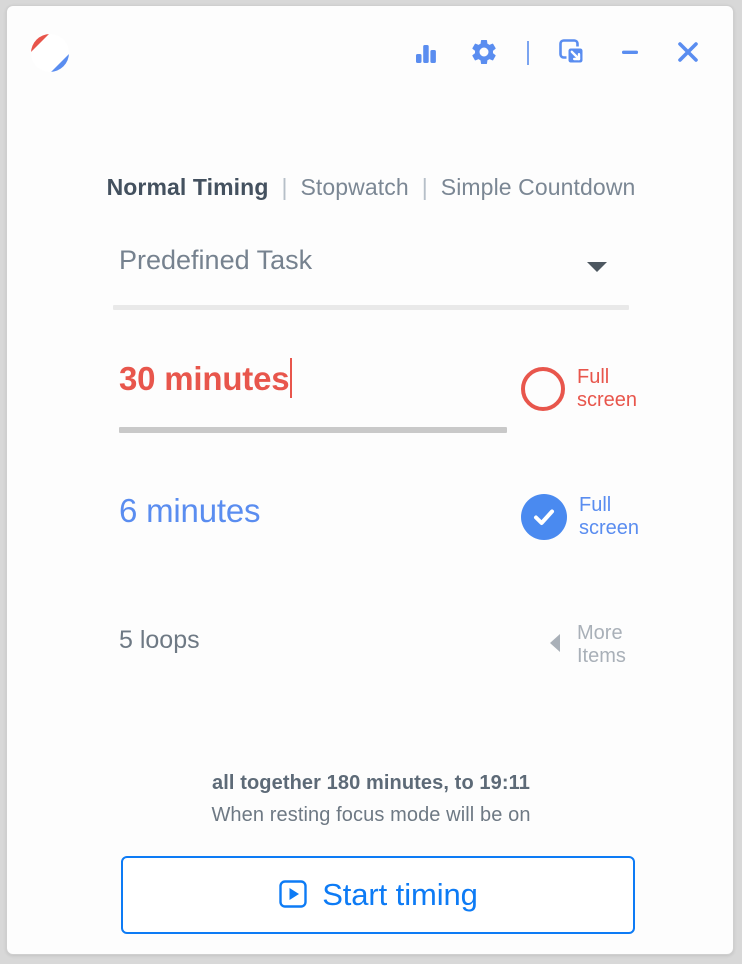 The height and width of the screenshot is (964, 742). What do you see at coordinates (597, 269) in the screenshot?
I see `chevron-down-icon` at bounding box center [597, 269].